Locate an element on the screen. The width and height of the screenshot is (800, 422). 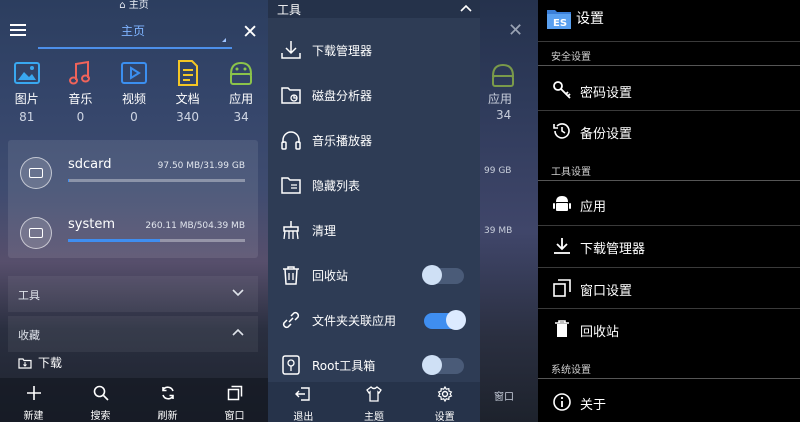
tool-label: 音乐播放器 is located at coordinates (342, 141).